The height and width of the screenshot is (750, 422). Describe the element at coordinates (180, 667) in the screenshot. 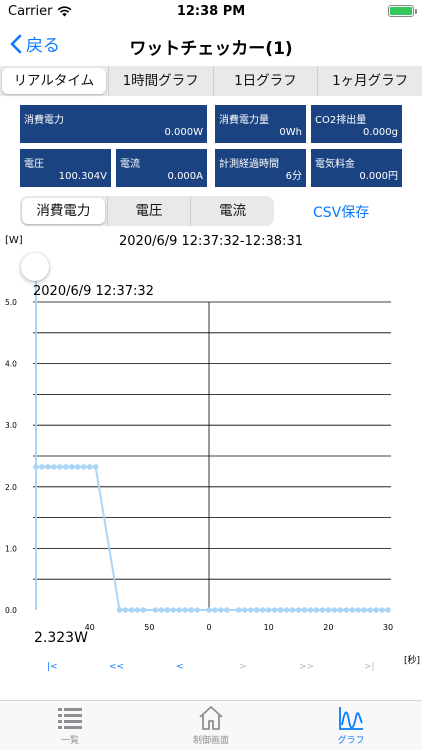

I see `back-step-button: <` at that location.